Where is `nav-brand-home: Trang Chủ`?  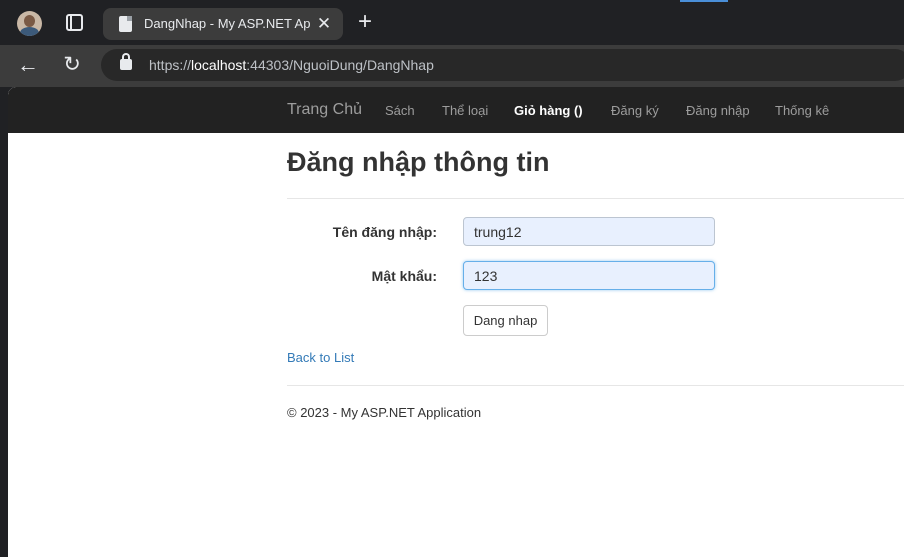
nav-brand-home: Trang Chủ is located at coordinates (324, 110).